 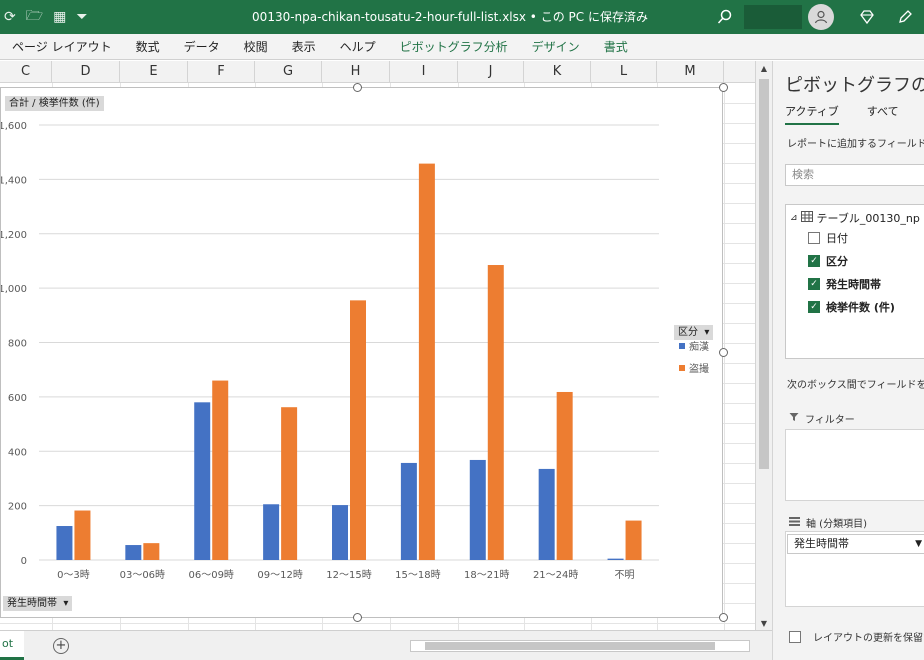 What do you see at coordinates (625, 575) in the screenshot?
I see `x-tick-label: 不明` at bounding box center [625, 575].